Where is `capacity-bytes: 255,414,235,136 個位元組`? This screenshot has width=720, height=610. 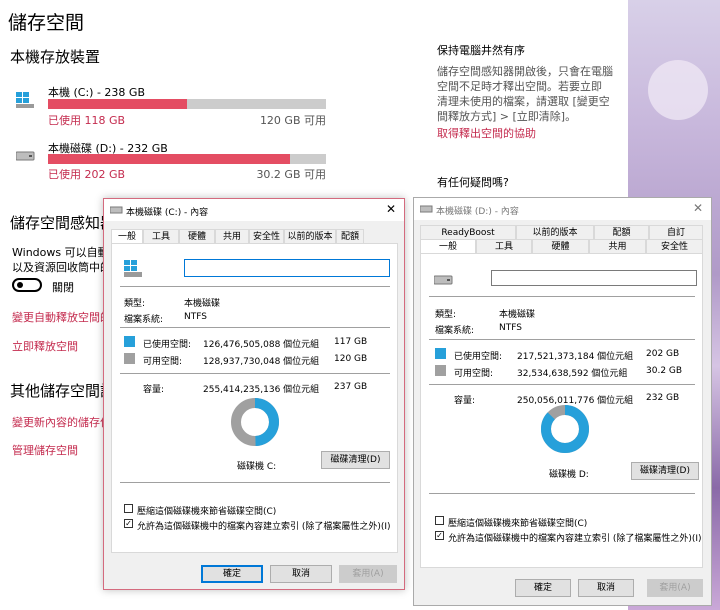 capacity-bytes: 255,414,235,136 個位元組 is located at coordinates (261, 390).